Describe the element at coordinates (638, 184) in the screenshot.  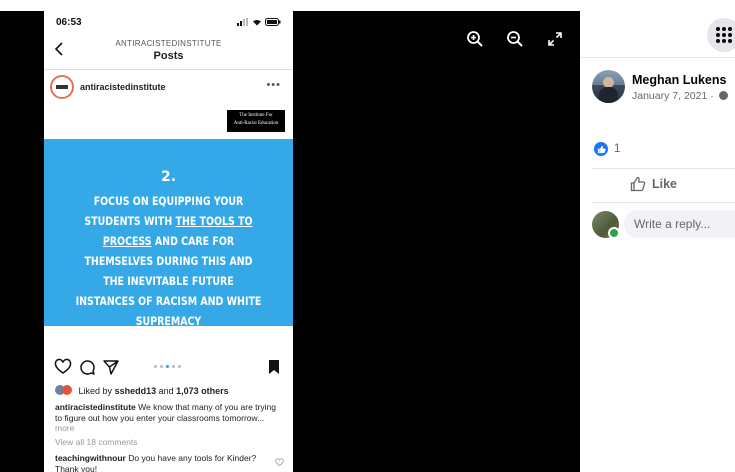
I see `like-outline-icon` at that location.